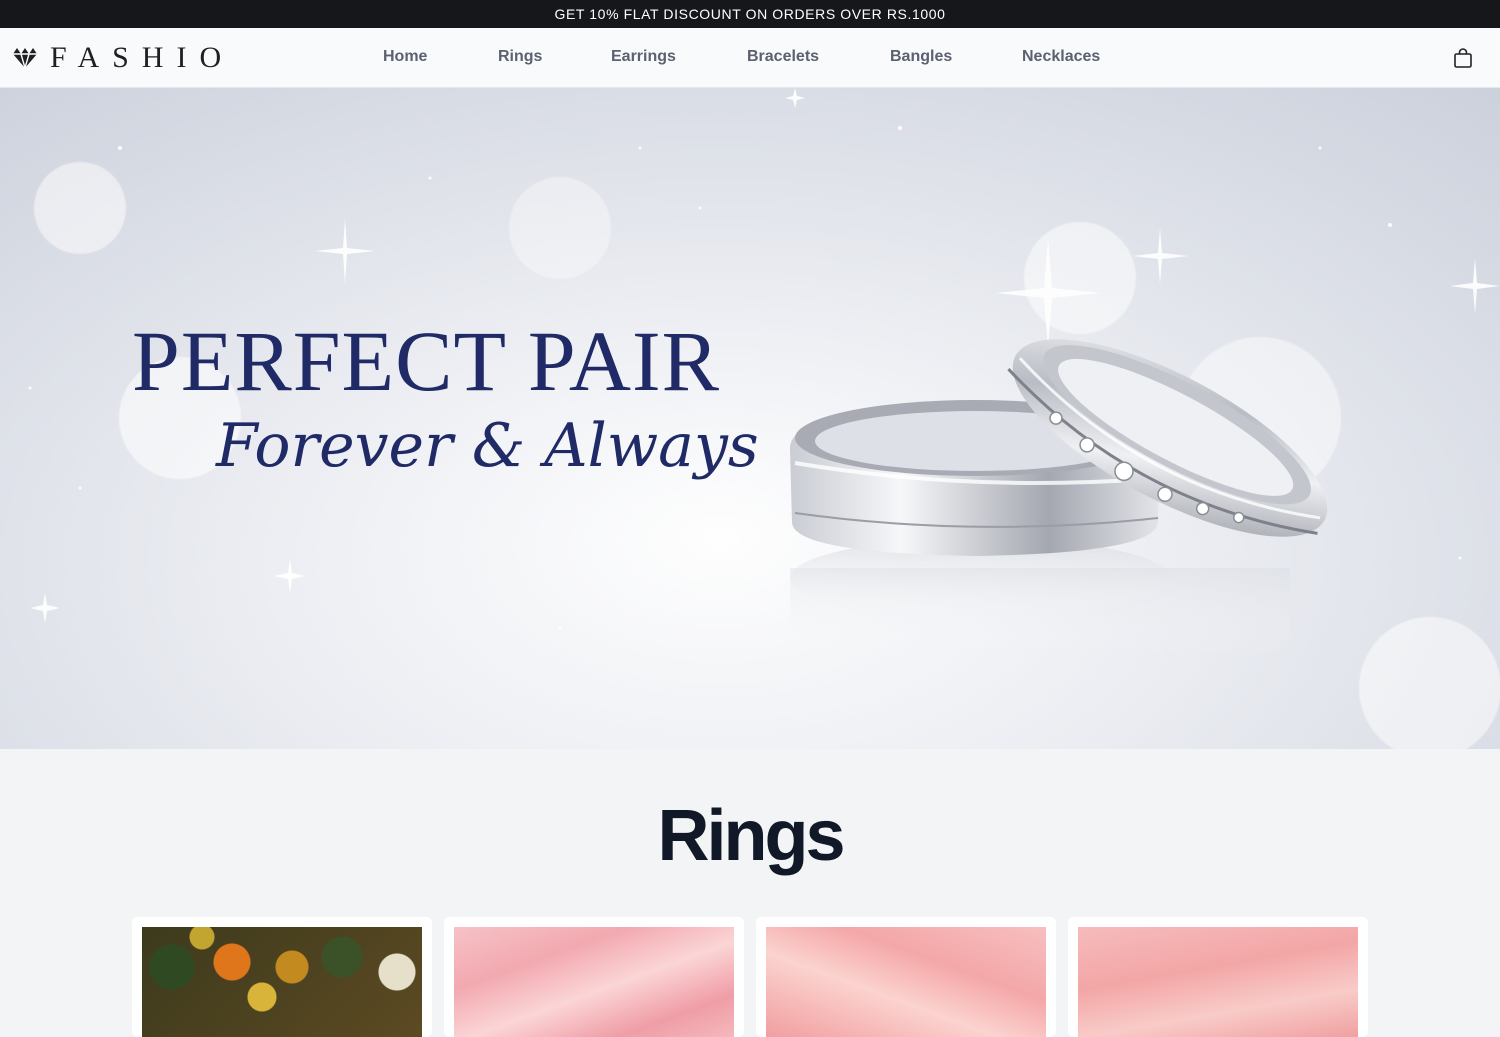  I want to click on hero-title: PERFECT PAIR, so click(426, 361).